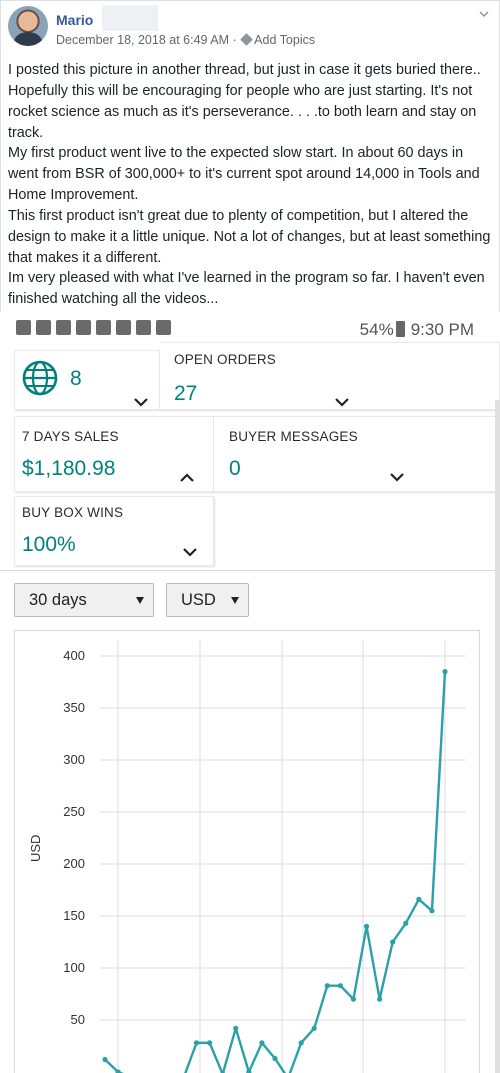 The image size is (500, 1073). Describe the element at coordinates (497, 736) in the screenshot. I see `scrollbar` at that location.